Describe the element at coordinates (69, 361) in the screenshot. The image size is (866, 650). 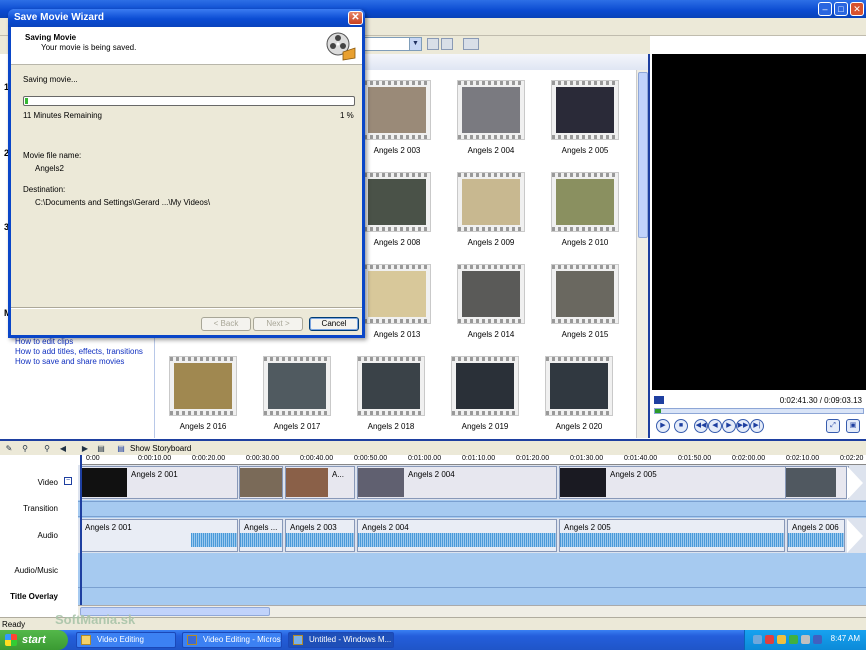
I see `link-save-share: How to save and share movies` at that location.